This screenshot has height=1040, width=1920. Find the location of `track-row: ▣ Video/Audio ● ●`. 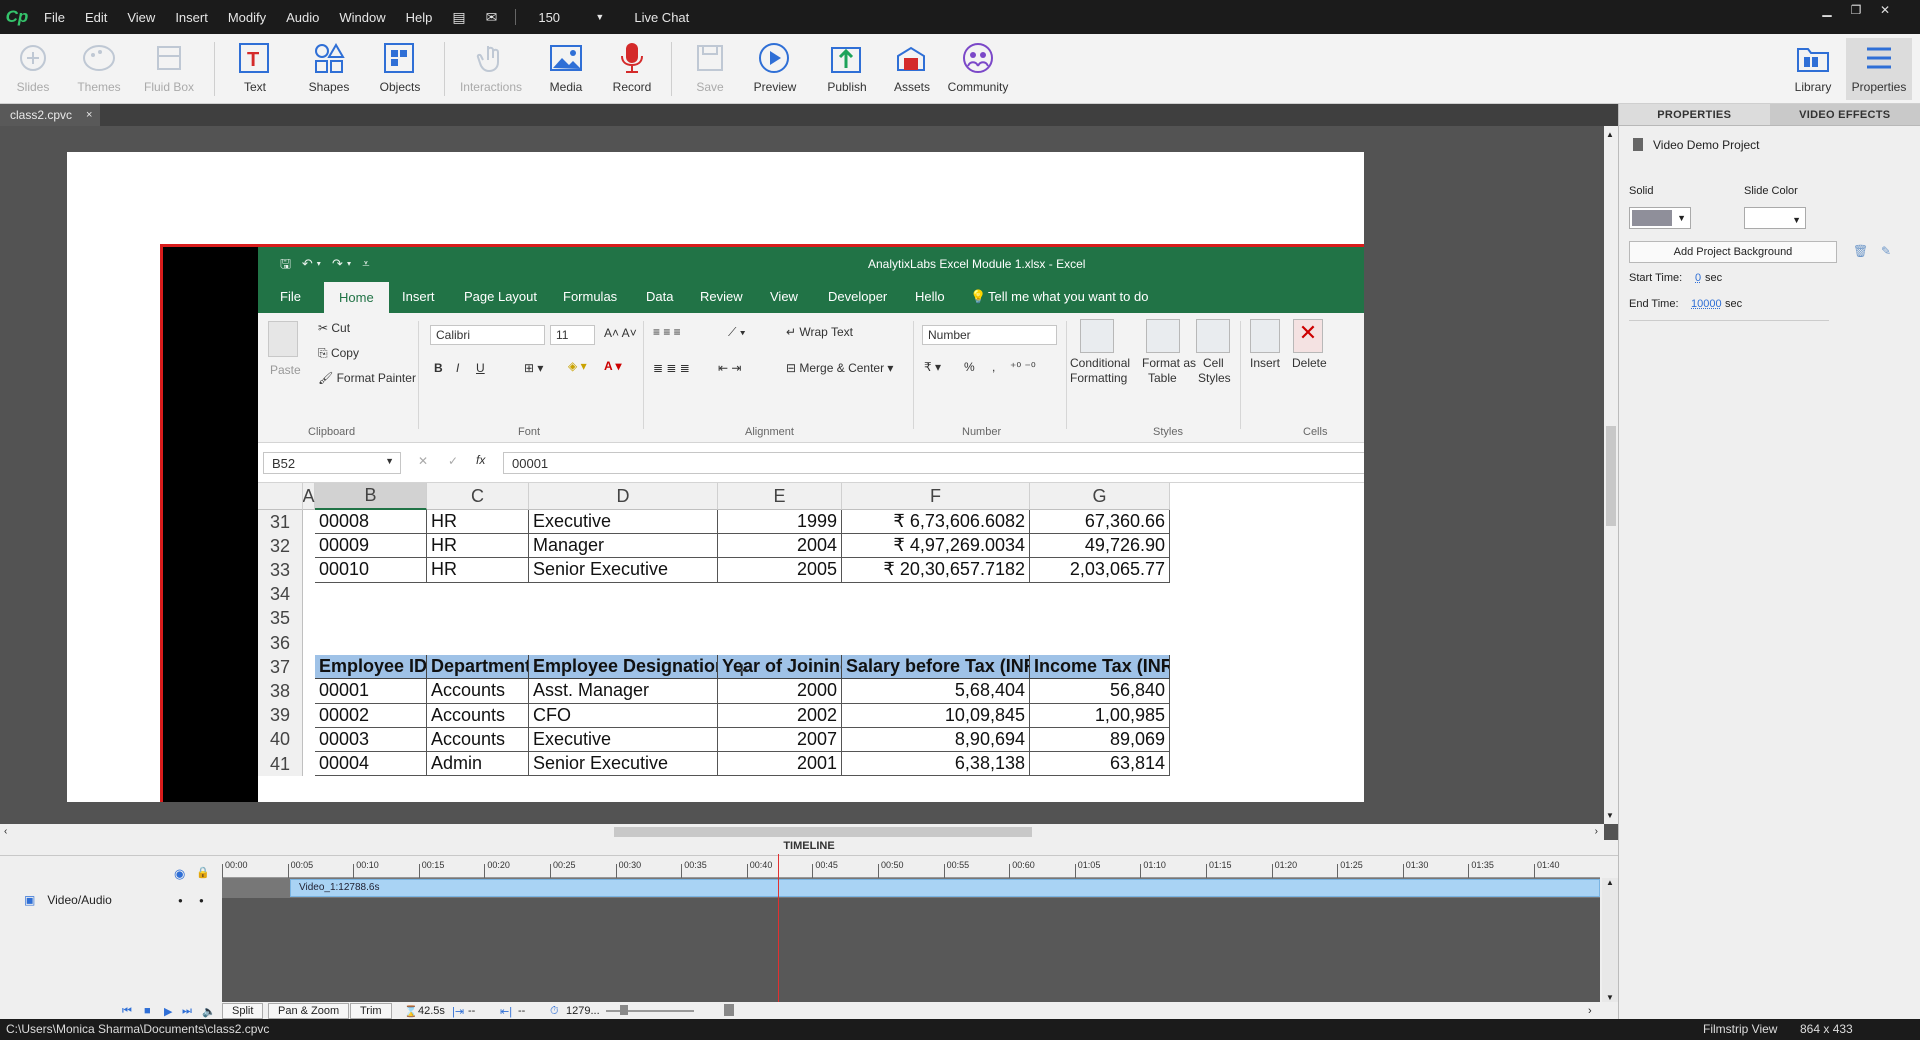

track-row: ▣ Video/Audio ● ● is located at coordinates (111, 900).